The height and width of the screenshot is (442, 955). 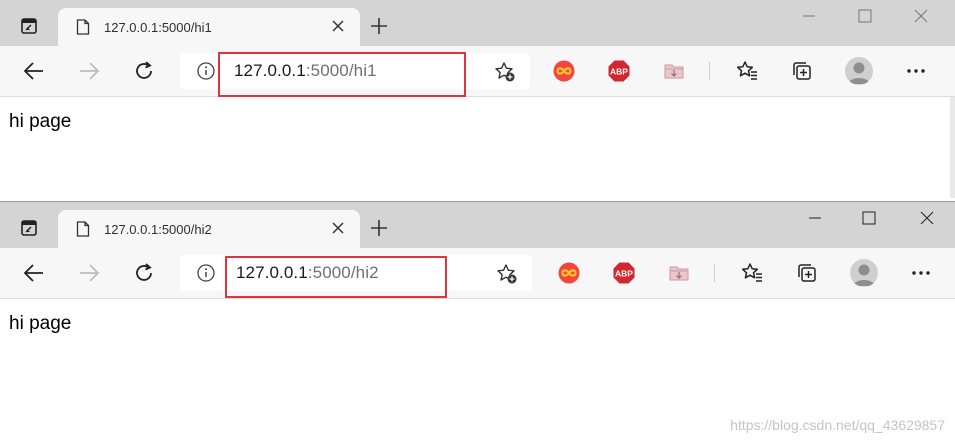 What do you see at coordinates (837, 425) in the screenshot?
I see `watermark: https://blog.csdn.net/qq_43629857` at bounding box center [837, 425].